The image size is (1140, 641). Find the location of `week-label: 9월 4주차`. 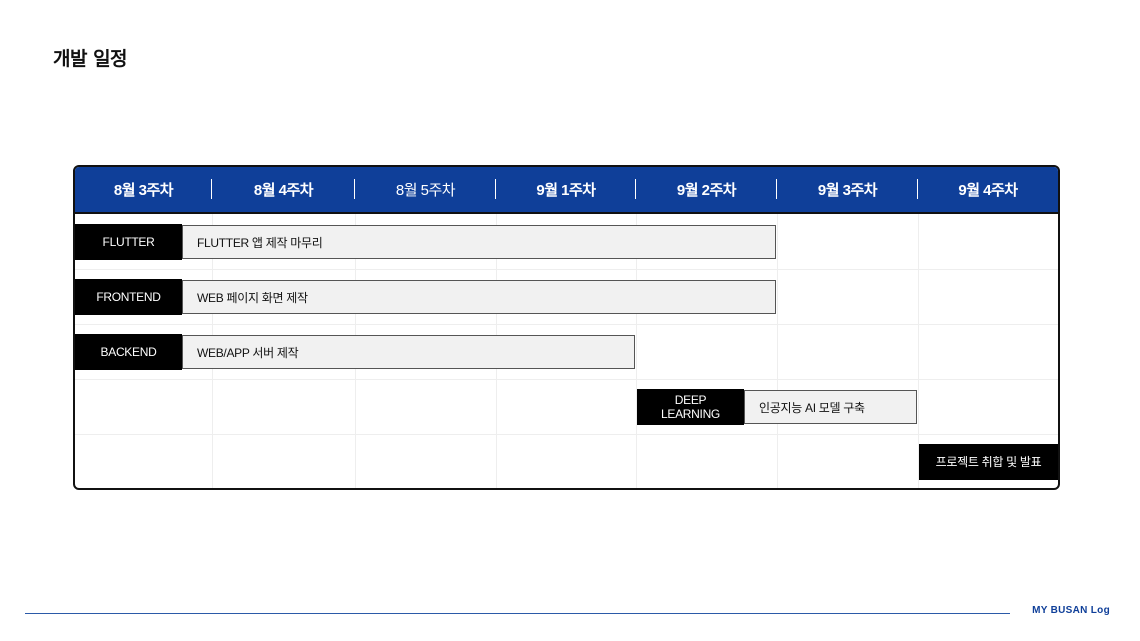

week-label: 9월 4주차 is located at coordinates (988, 190).